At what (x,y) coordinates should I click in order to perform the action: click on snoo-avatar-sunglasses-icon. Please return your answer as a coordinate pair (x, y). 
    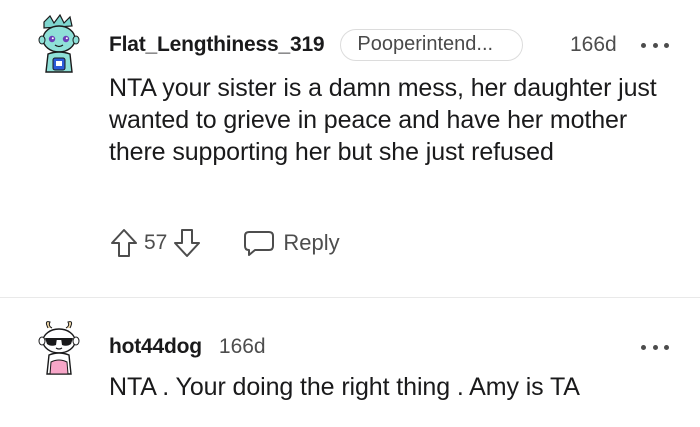
    Looking at the image, I should click on (59, 348).